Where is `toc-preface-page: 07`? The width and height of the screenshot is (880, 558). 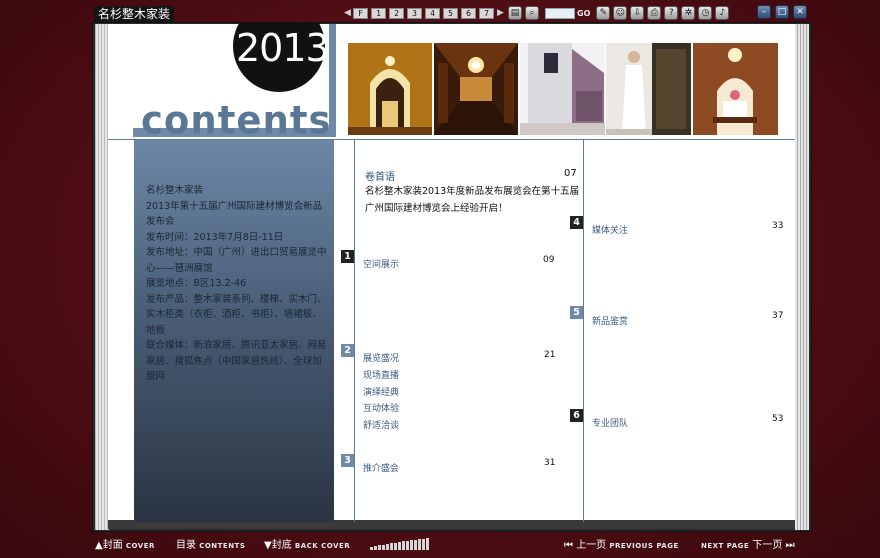
toc-preface-page: 07 is located at coordinates (570, 173).